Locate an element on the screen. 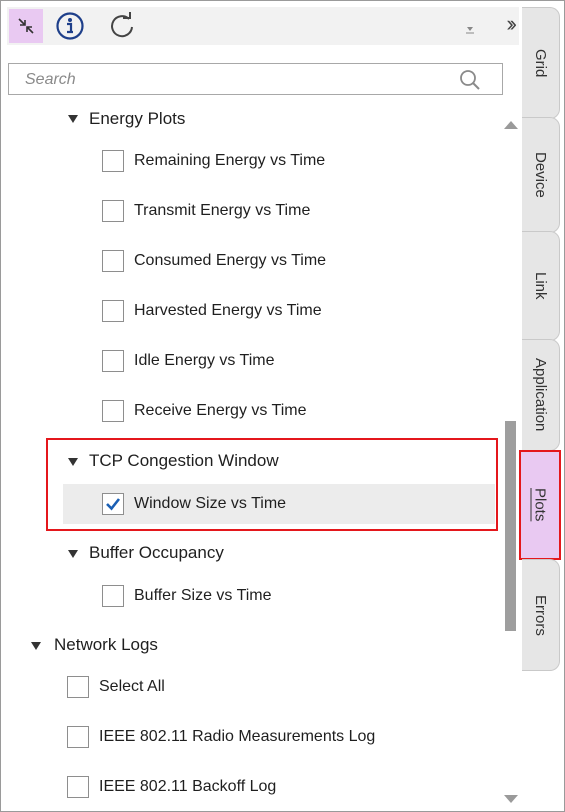 This screenshot has width=565, height=812. group-label: Network Logs is located at coordinates (106, 644).